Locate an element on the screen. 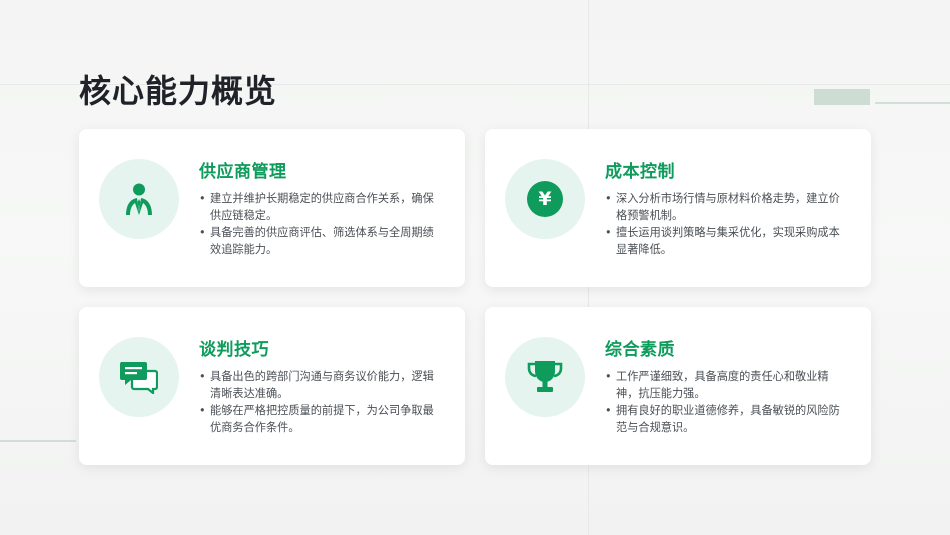  decor-bar is located at coordinates (842, 97).